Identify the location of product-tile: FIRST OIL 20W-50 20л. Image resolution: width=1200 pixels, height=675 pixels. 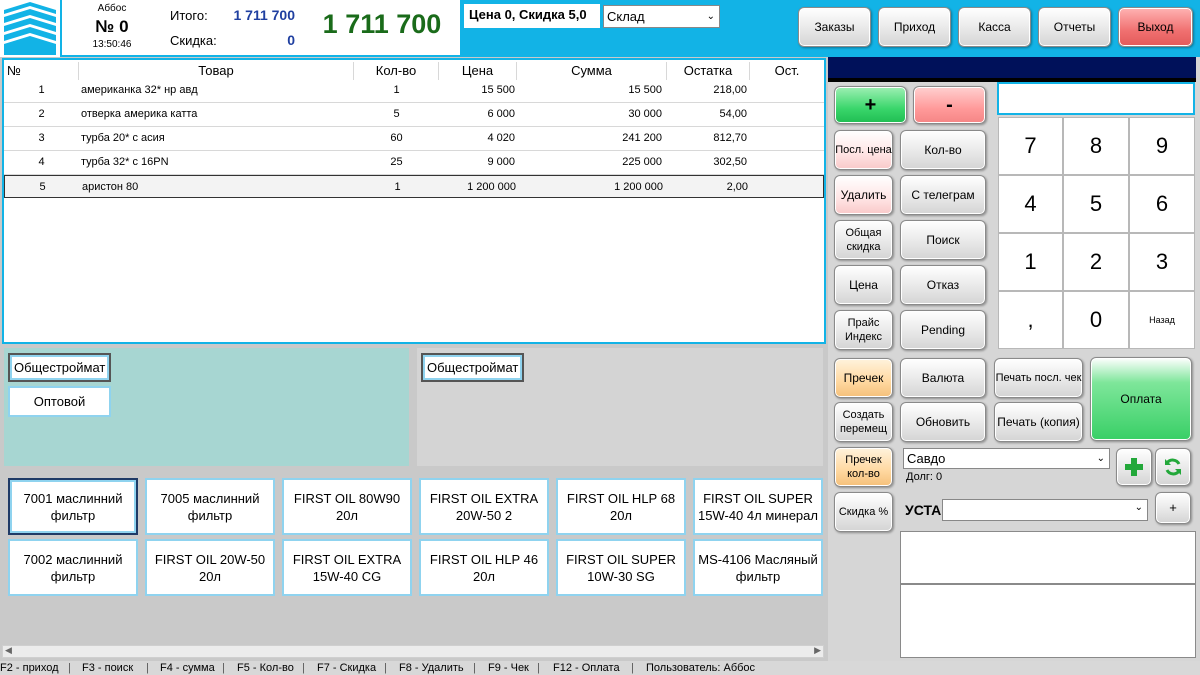
(210, 567).